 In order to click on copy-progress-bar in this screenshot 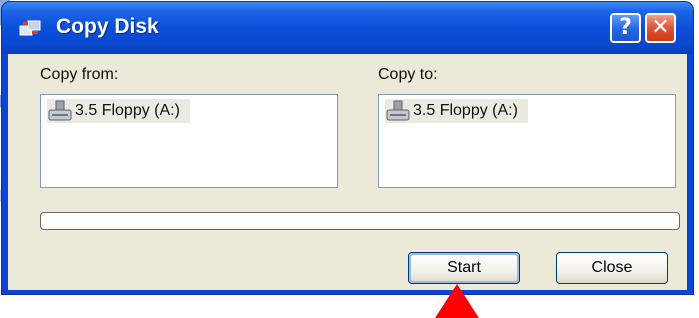, I will do `click(360, 221)`.